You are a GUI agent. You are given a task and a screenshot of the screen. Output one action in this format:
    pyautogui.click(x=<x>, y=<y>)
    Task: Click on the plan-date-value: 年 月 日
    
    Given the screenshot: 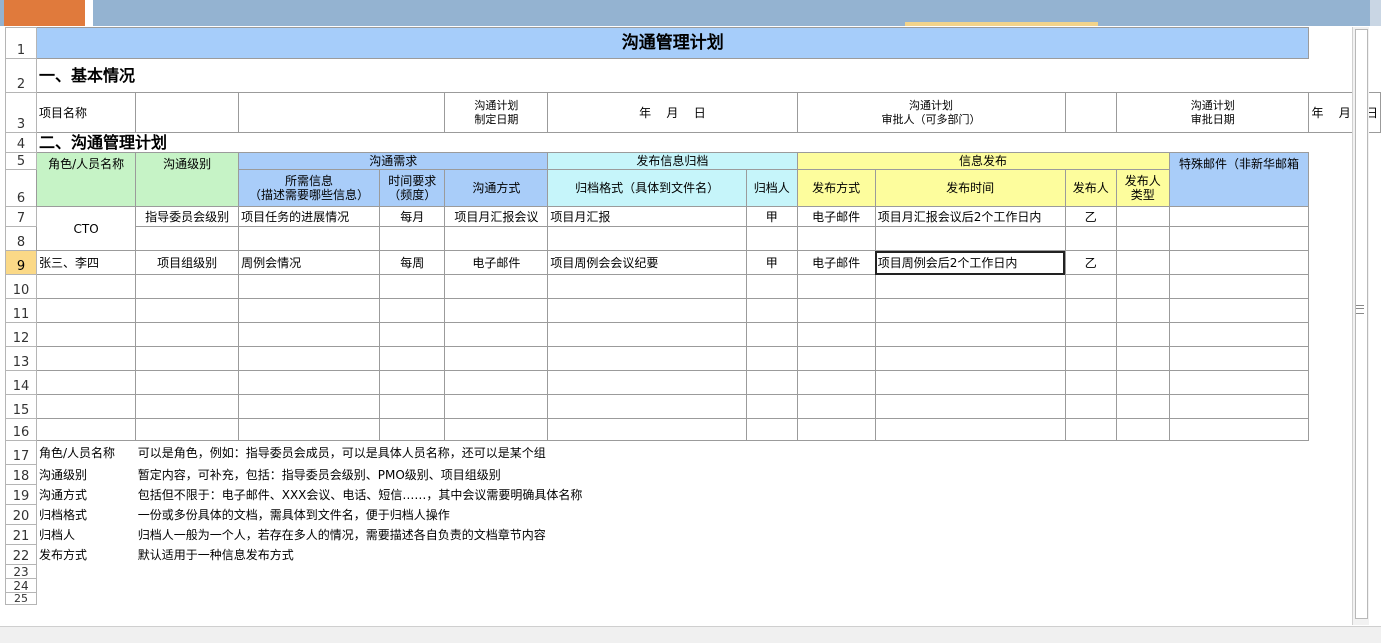 What is the action you would take?
    pyautogui.click(x=672, y=112)
    